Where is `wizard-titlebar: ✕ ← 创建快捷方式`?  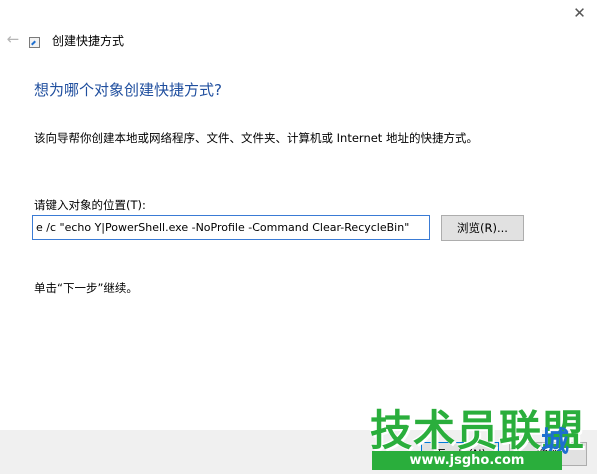
wizard-titlebar: ✕ ← 创建快捷方式 is located at coordinates (298, 30).